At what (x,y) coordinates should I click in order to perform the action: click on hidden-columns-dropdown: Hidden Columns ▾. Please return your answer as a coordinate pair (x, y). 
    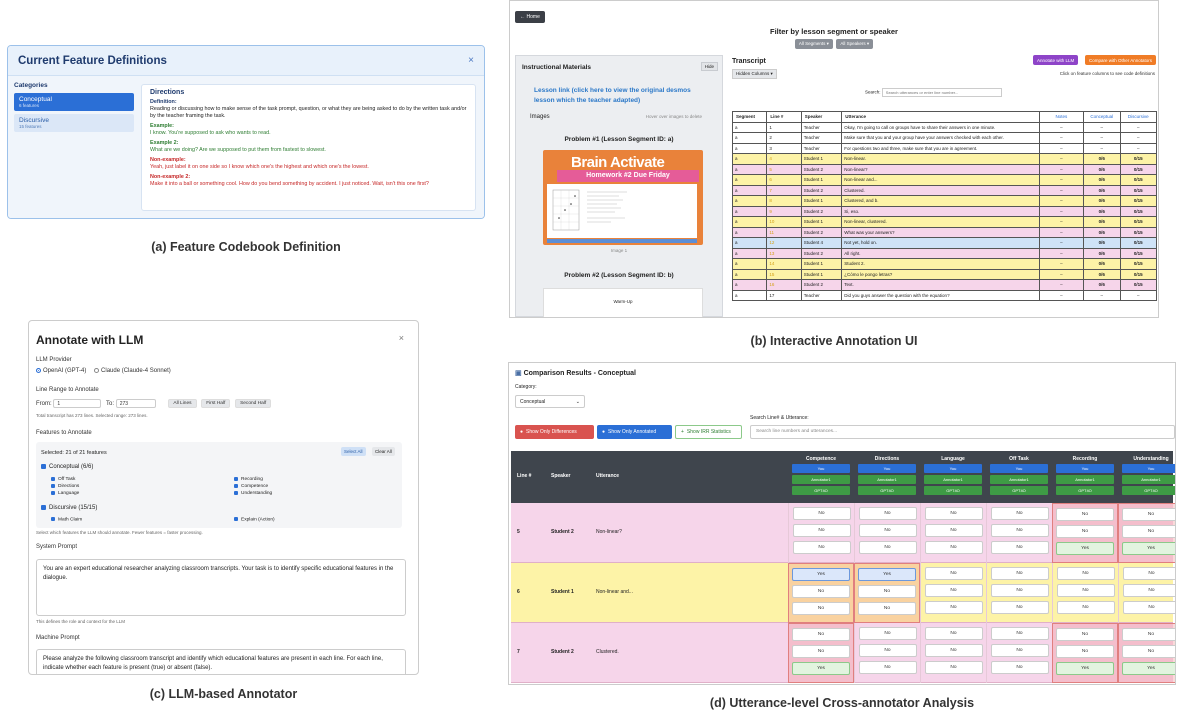
    Looking at the image, I should click on (754, 74).